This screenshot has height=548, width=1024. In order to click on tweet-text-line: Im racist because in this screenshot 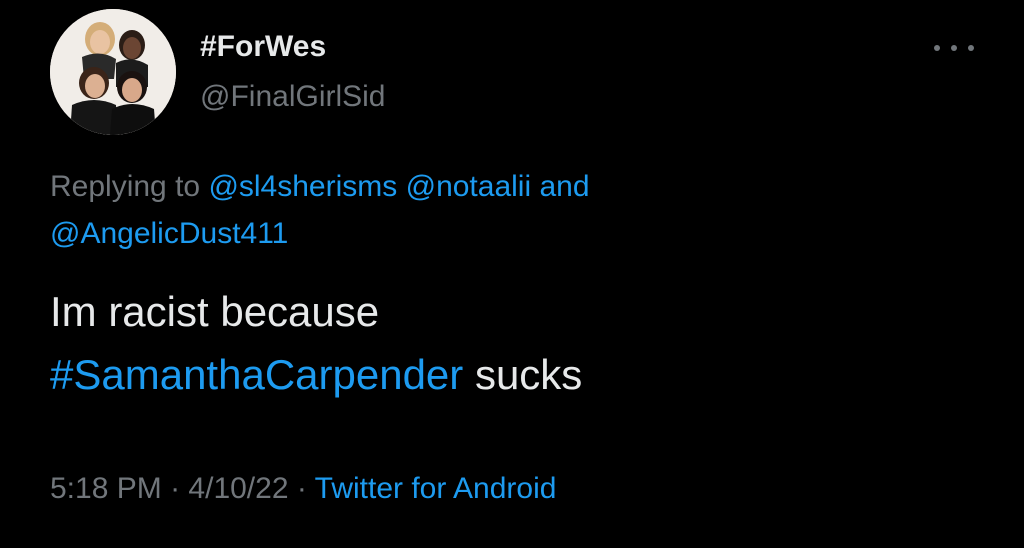, I will do `click(215, 311)`.